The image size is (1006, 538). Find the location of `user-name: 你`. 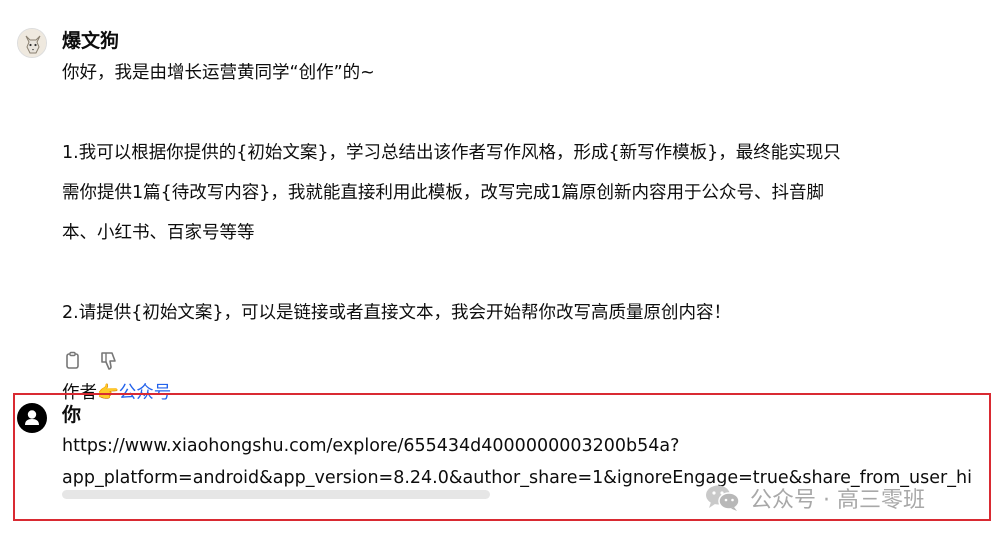

user-name: 你 is located at coordinates (72, 415).